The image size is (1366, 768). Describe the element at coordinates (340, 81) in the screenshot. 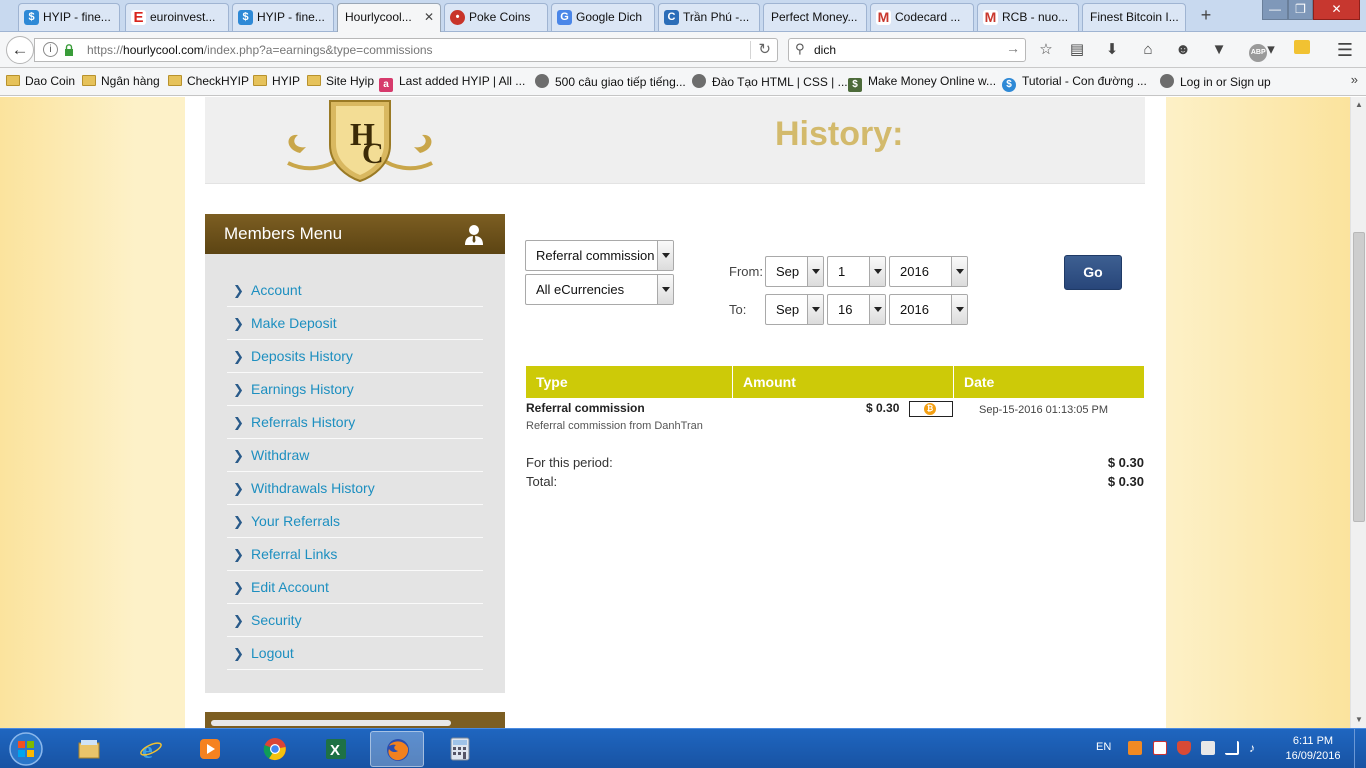

I see `bookmark-folder: Site Hyip` at that location.